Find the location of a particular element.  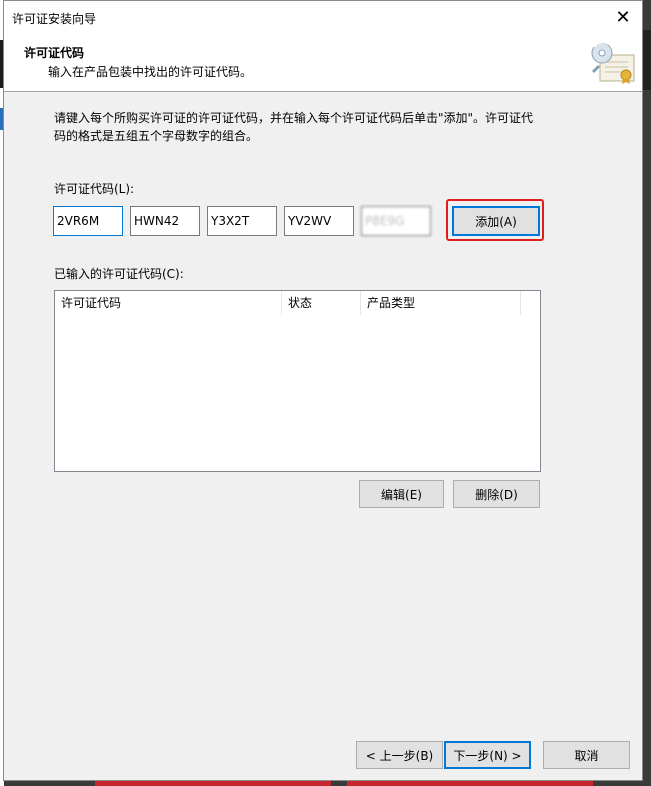

window-title: 许可证安装向导 is located at coordinates (54, 19).